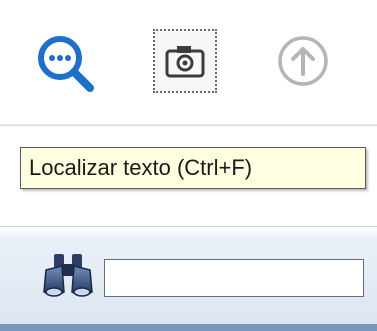 The height and width of the screenshot is (331, 377). I want to click on find-text-input, so click(234, 278).